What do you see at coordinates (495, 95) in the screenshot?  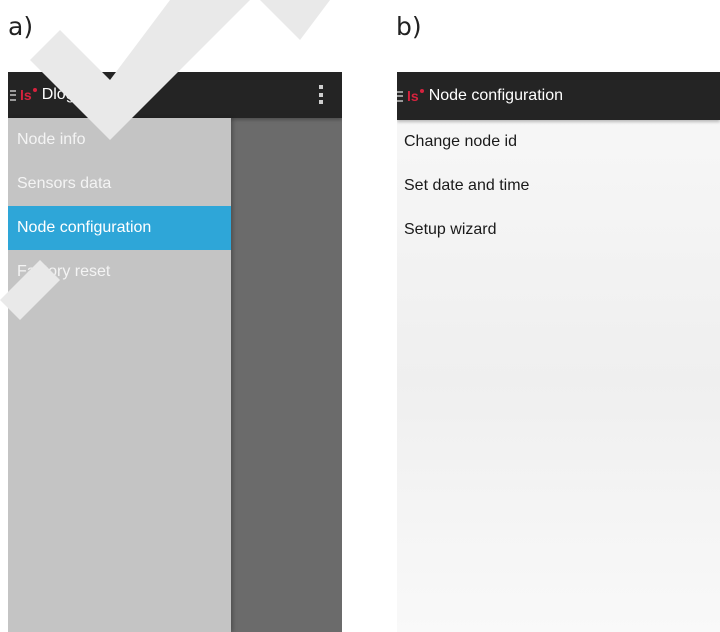 I see `screen-title: Node configuration` at bounding box center [495, 95].